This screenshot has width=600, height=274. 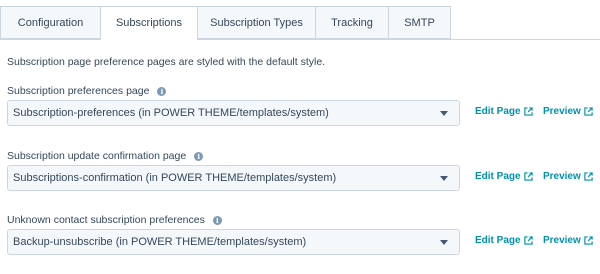 I want to click on field-label-text: Unknown contact subscription preferences, so click(x=106, y=220).